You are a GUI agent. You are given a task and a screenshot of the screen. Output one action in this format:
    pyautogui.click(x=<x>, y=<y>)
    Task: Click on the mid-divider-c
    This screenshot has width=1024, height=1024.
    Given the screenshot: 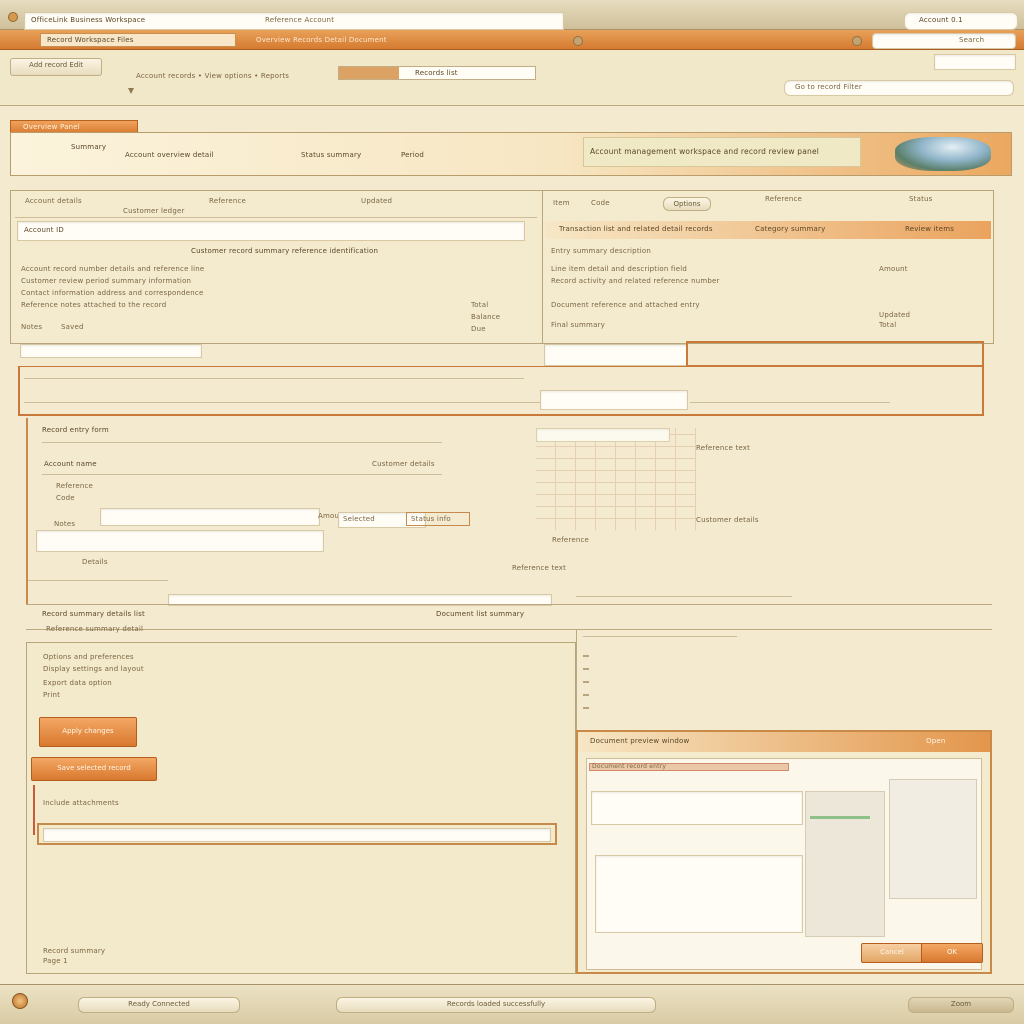 What is the action you would take?
    pyautogui.click(x=790, y=402)
    